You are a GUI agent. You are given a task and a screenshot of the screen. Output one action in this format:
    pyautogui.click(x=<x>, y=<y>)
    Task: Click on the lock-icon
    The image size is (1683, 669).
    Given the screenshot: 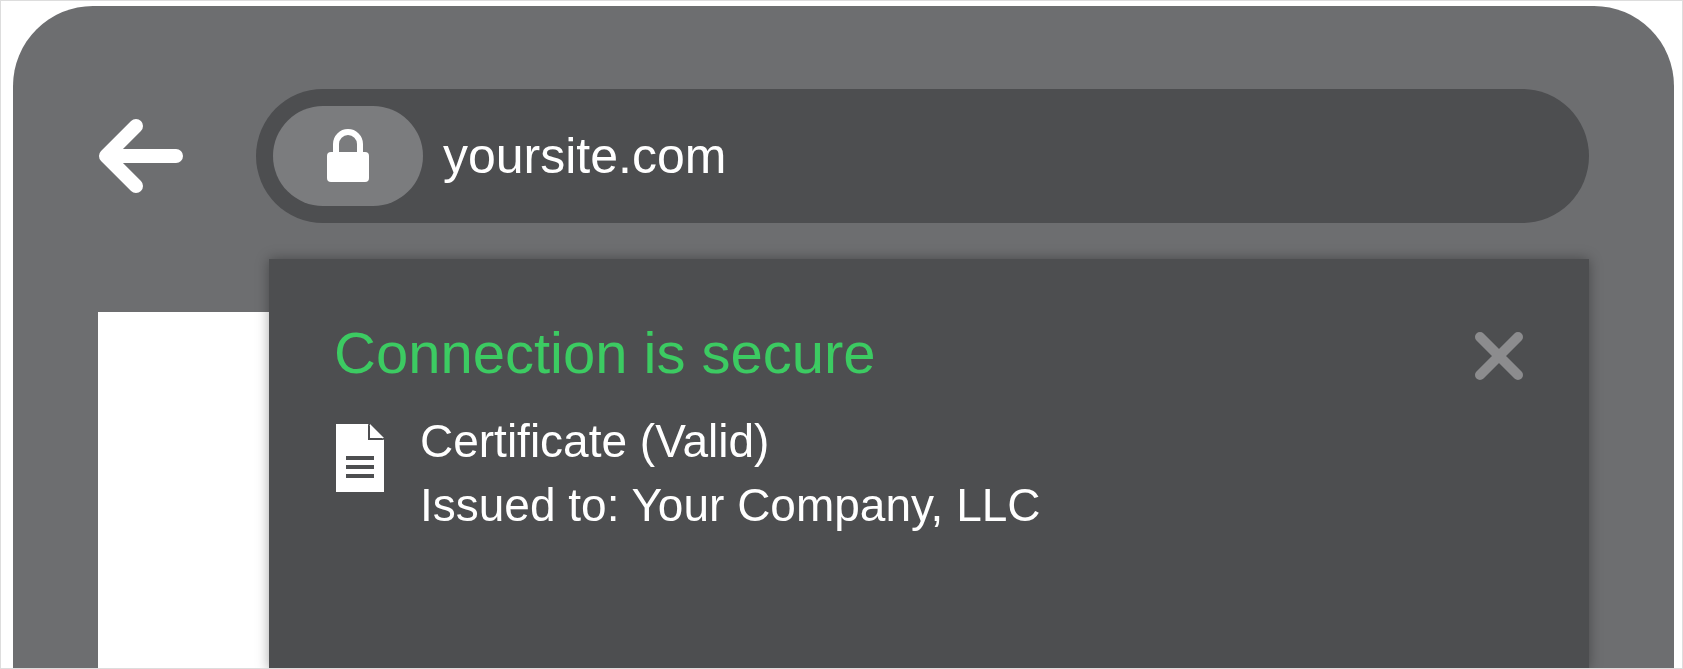 What is the action you would take?
    pyautogui.click(x=348, y=156)
    